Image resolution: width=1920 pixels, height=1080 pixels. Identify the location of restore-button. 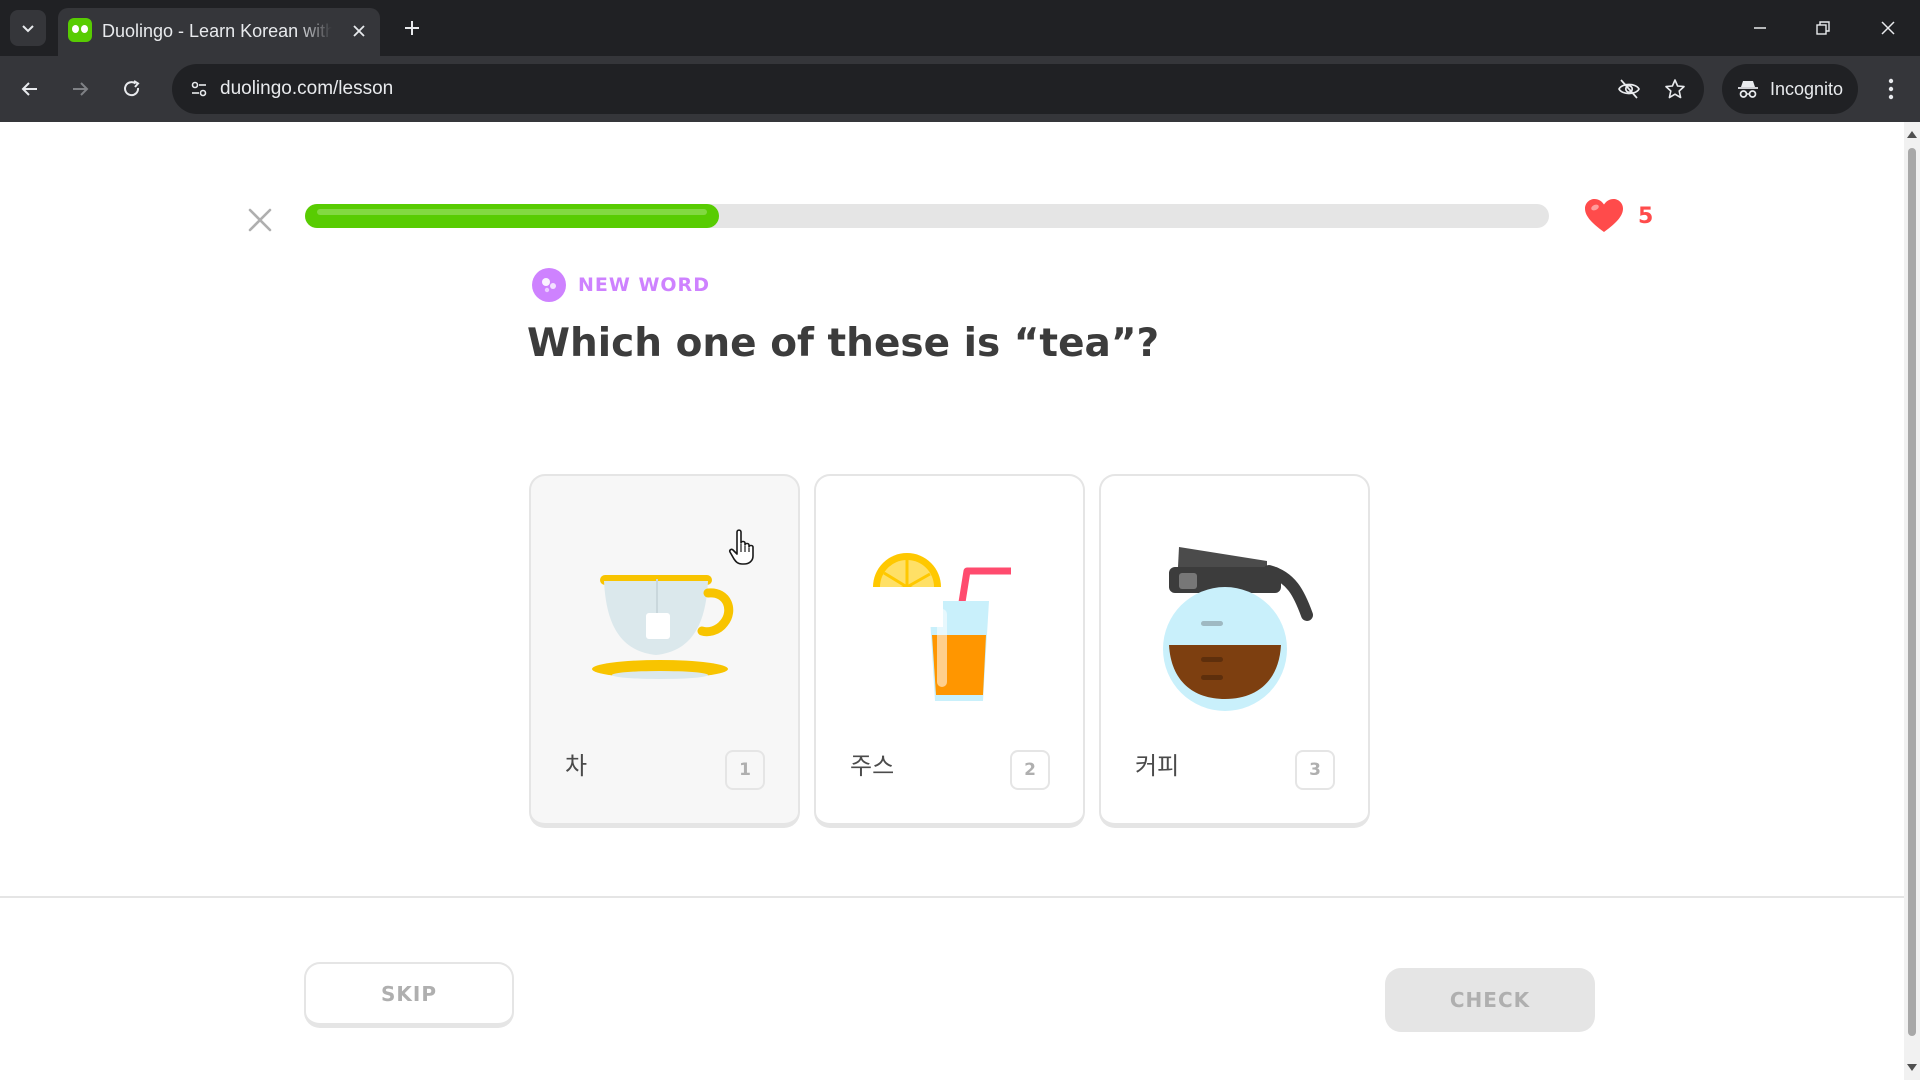
(1823, 28).